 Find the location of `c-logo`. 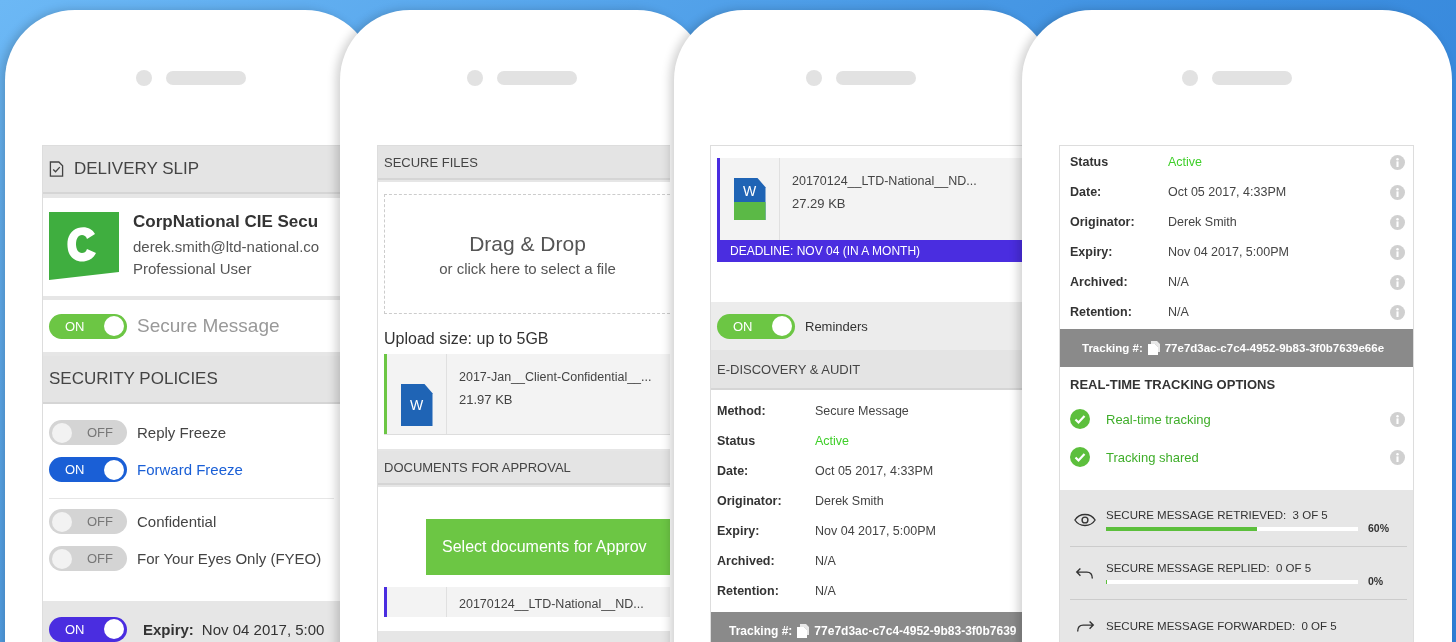

c-logo is located at coordinates (84, 247).